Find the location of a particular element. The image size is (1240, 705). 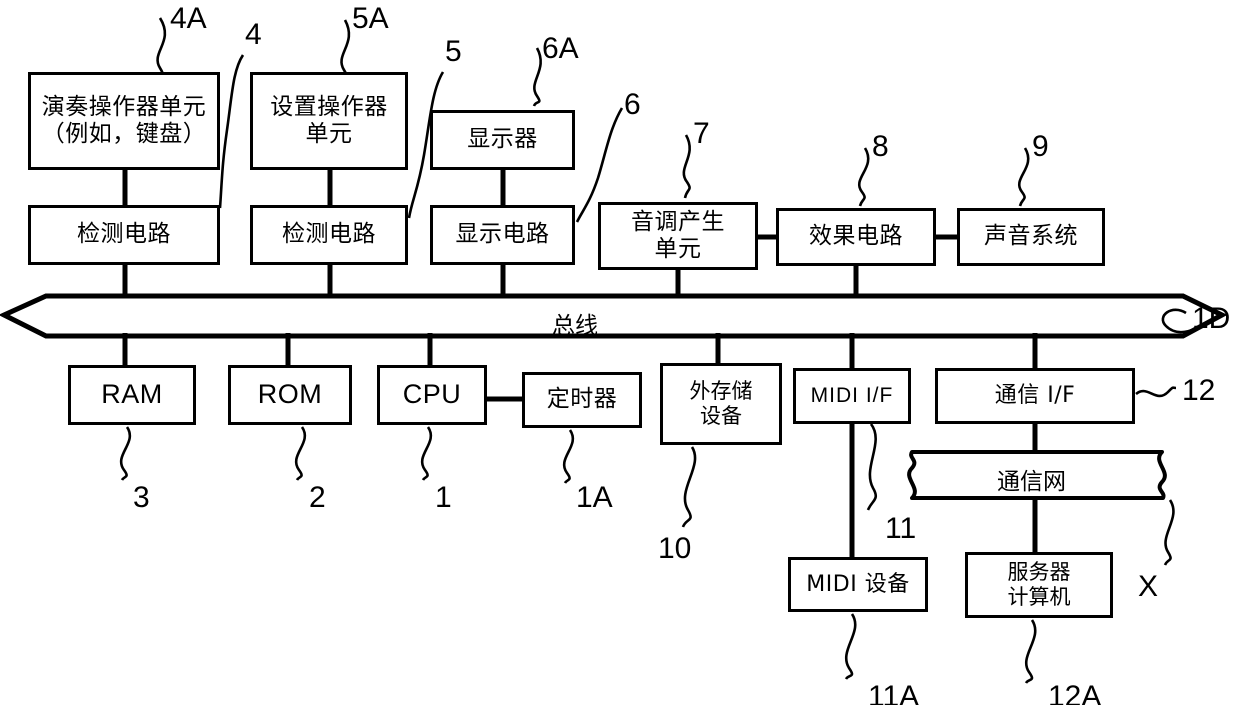

box-label: ROM is located at coordinates (290, 394).